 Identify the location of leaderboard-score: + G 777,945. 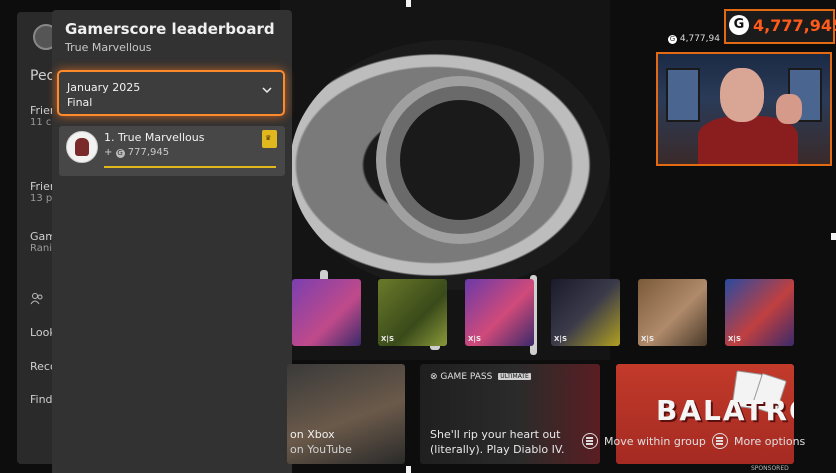
(136, 152).